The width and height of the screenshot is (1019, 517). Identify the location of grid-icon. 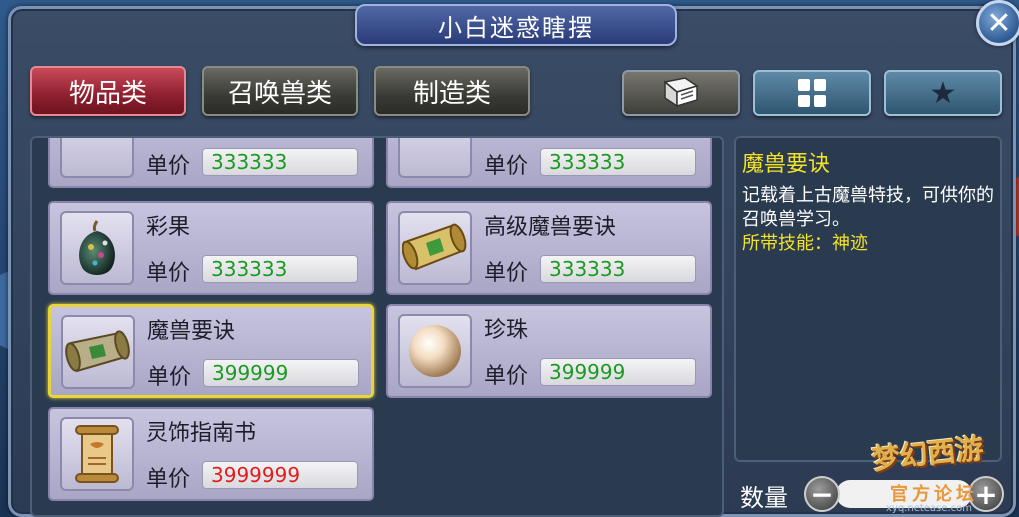
(812, 93).